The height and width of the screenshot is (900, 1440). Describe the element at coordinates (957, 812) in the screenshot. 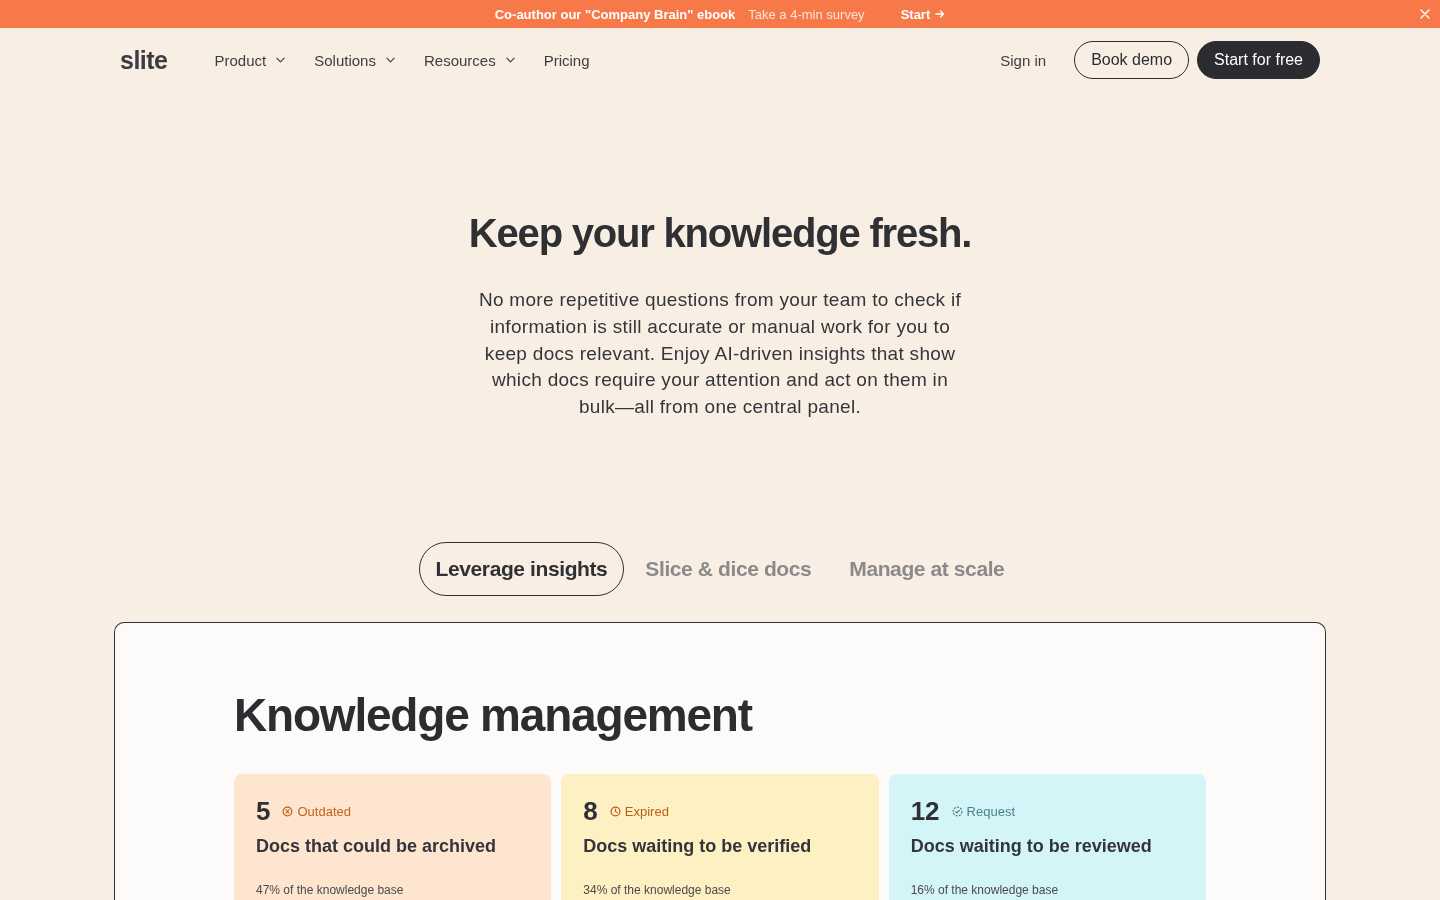

I see `dashed-check-circle-icon` at that location.